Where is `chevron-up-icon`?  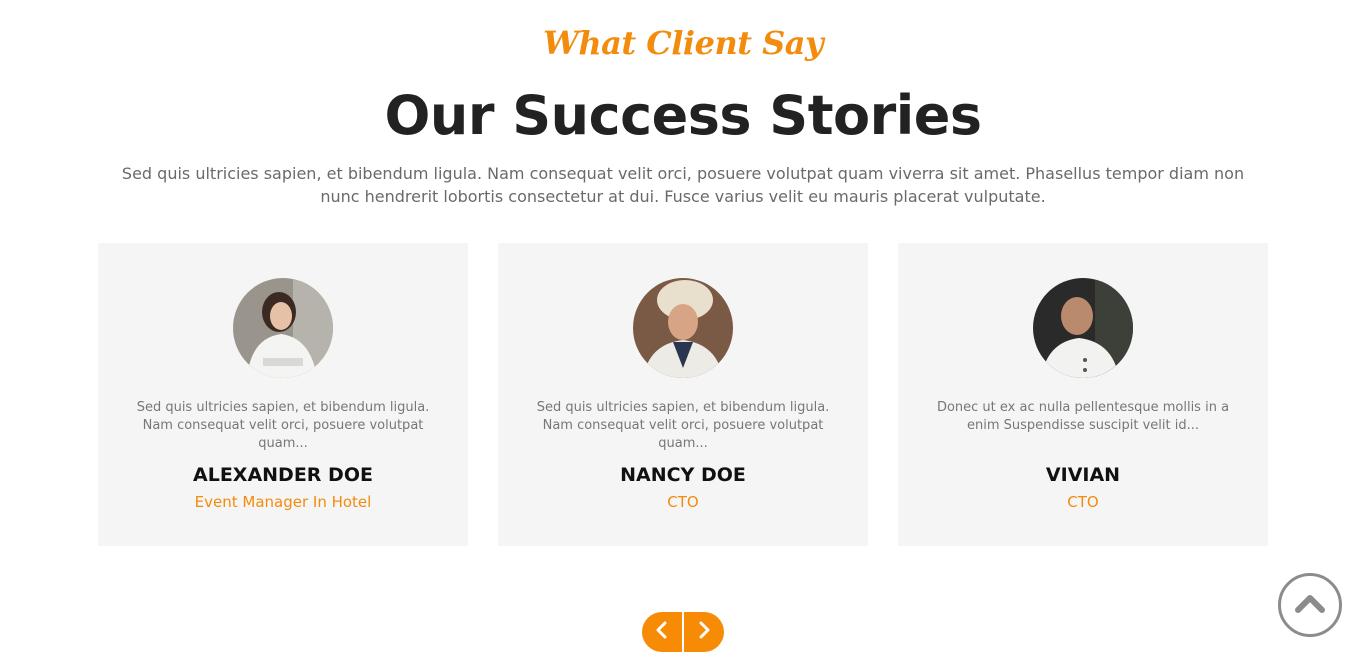
chevron-up-icon is located at coordinates (1310, 605).